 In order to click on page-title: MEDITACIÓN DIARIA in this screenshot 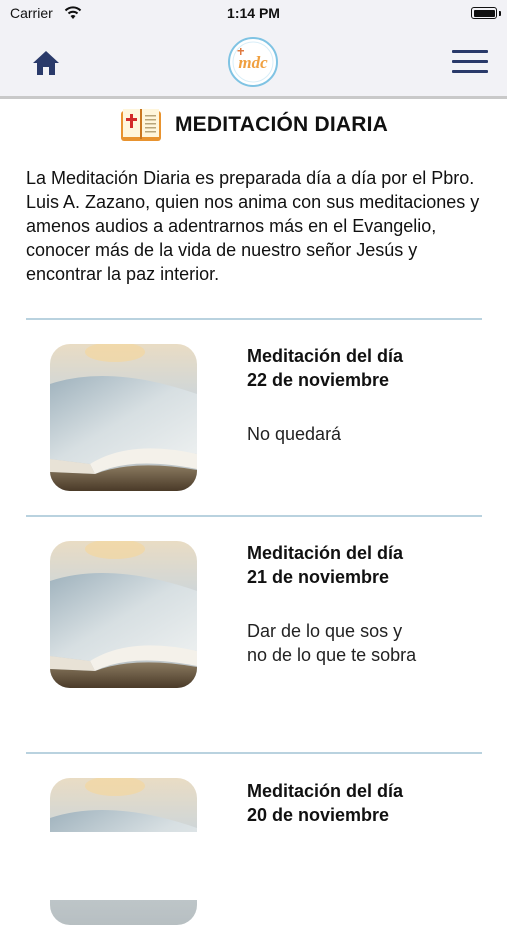, I will do `click(281, 124)`.